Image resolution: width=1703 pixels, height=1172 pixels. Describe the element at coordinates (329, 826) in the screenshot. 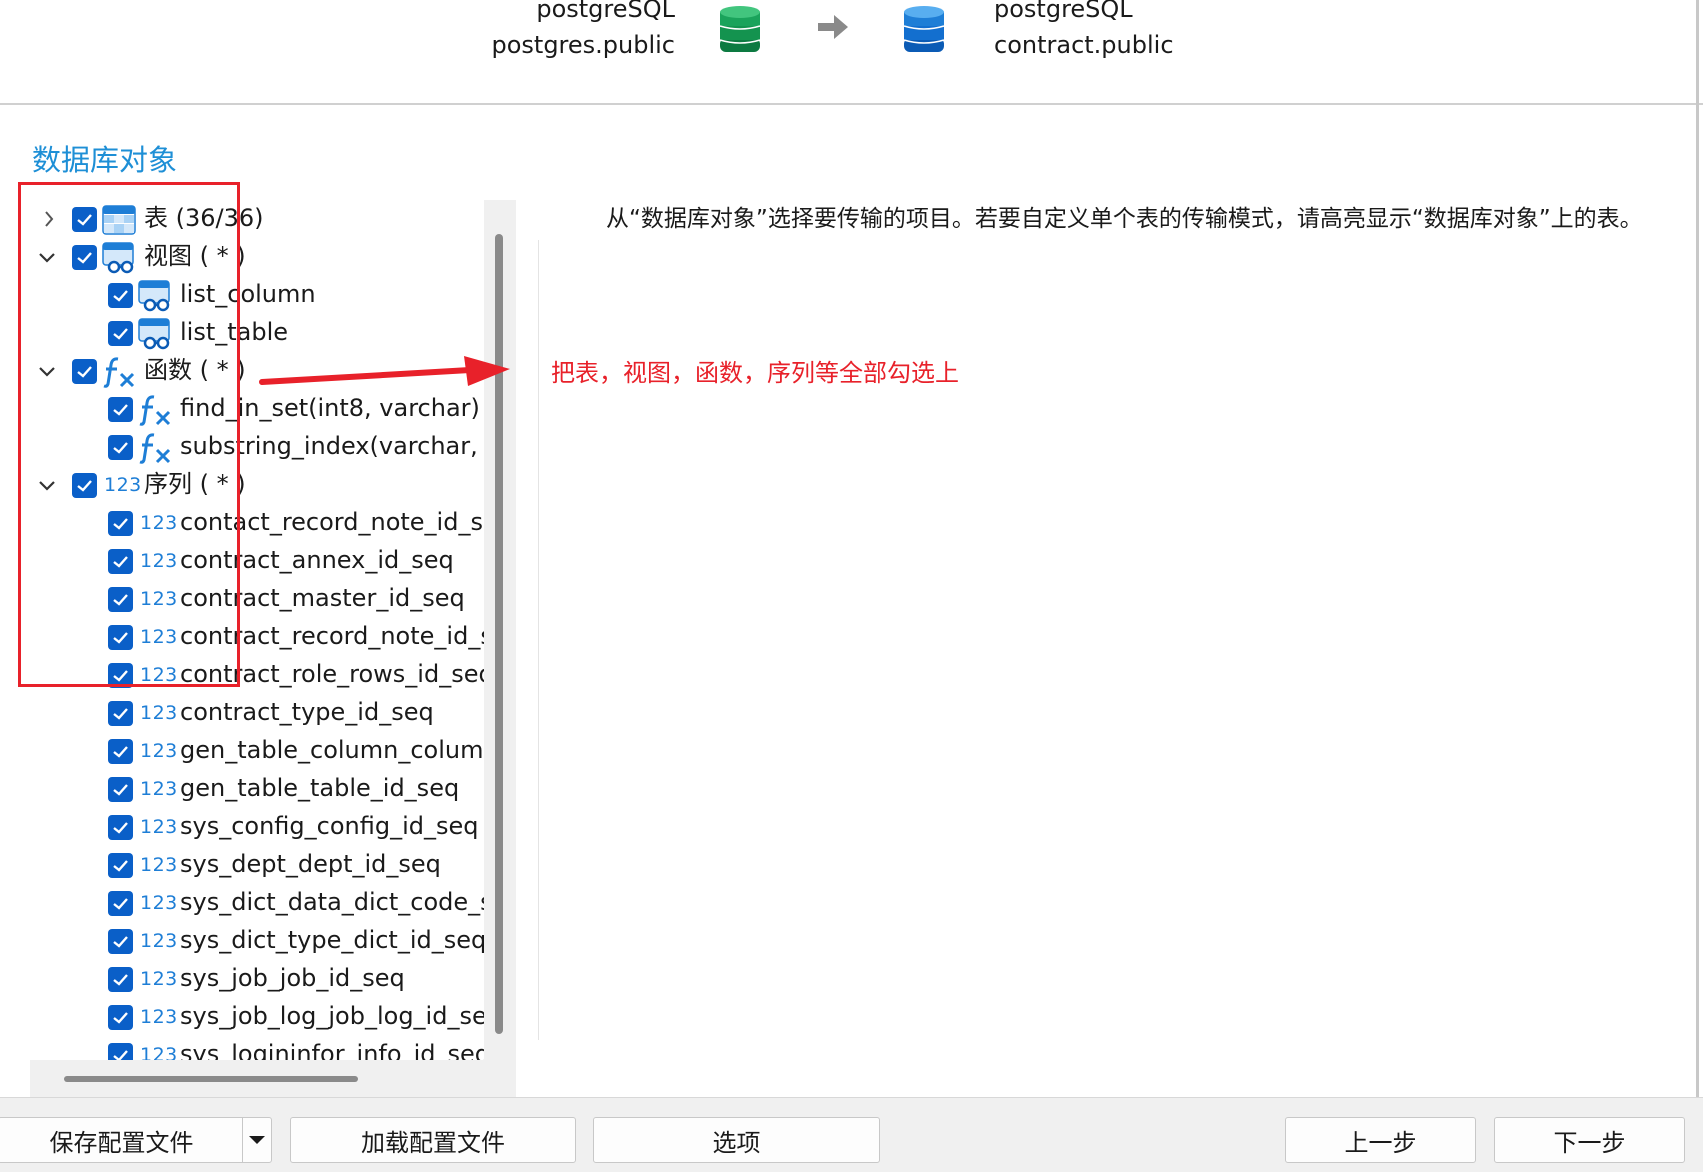

I see `sequence-item-label: sys_config_config_id_seq` at that location.